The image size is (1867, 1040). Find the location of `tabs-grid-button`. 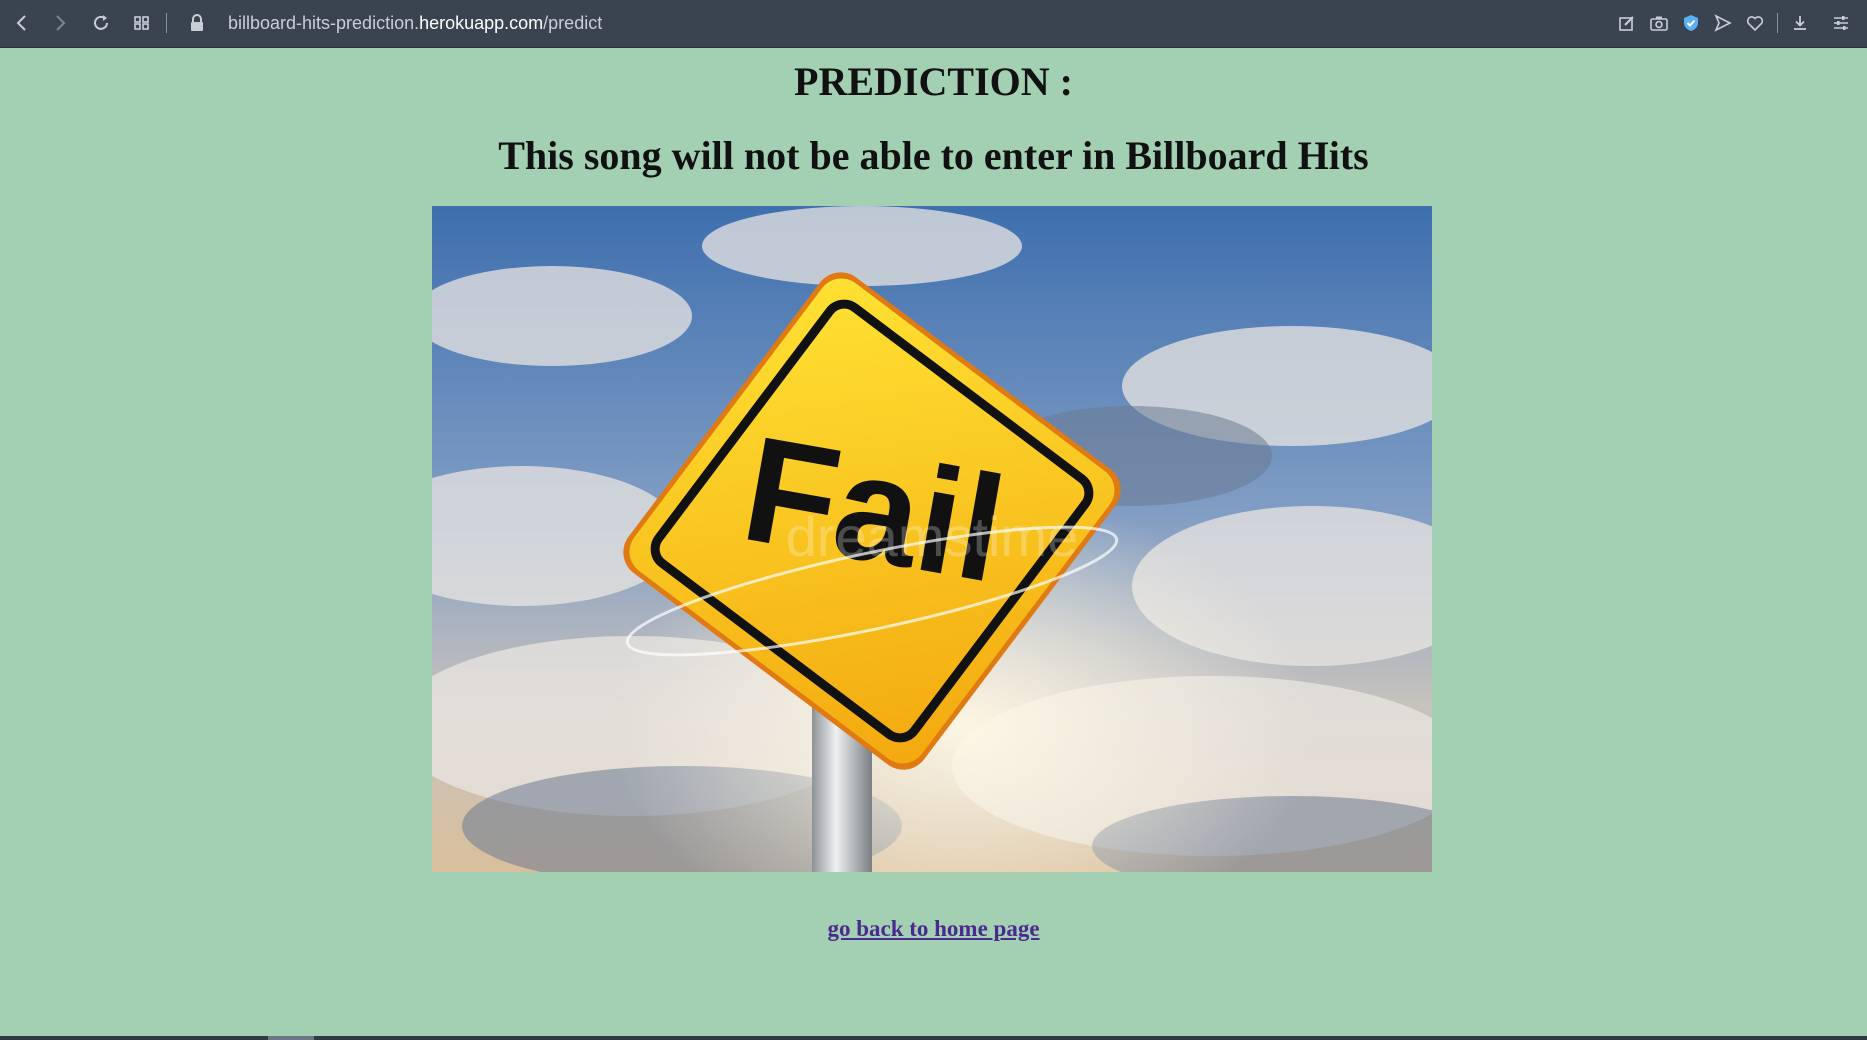

tabs-grid-button is located at coordinates (142, 23).